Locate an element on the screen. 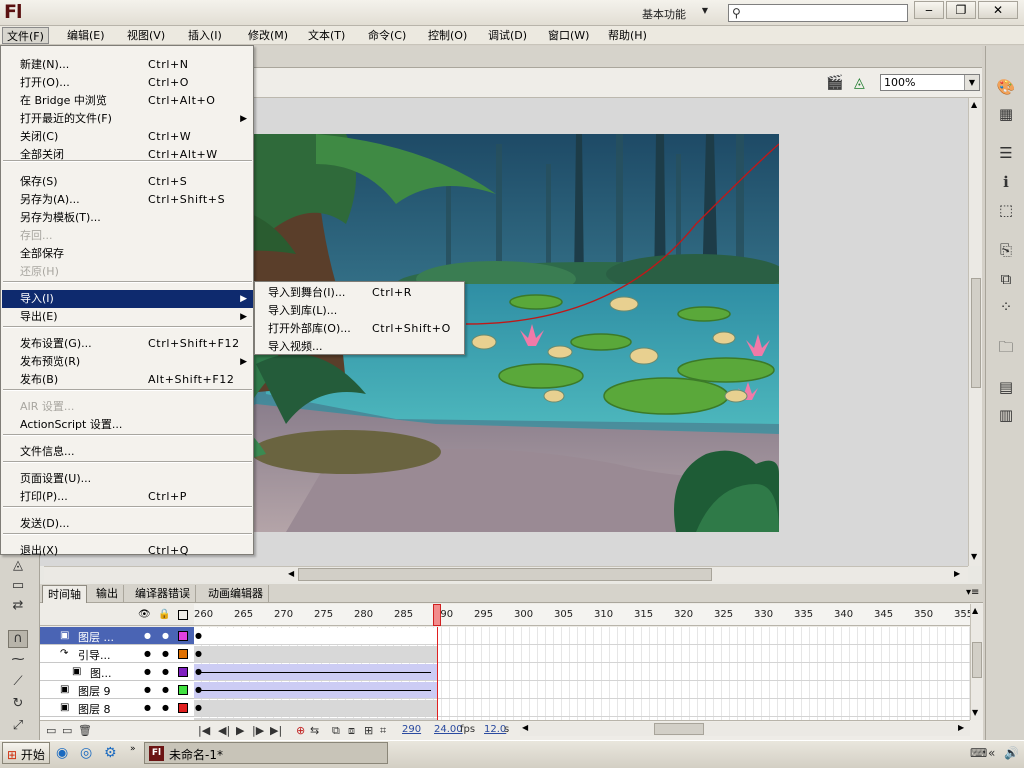 Image resolution: width=1024 pixels, height=768 pixels. frame-grid: ●●●●●● is located at coordinates (582, 673).